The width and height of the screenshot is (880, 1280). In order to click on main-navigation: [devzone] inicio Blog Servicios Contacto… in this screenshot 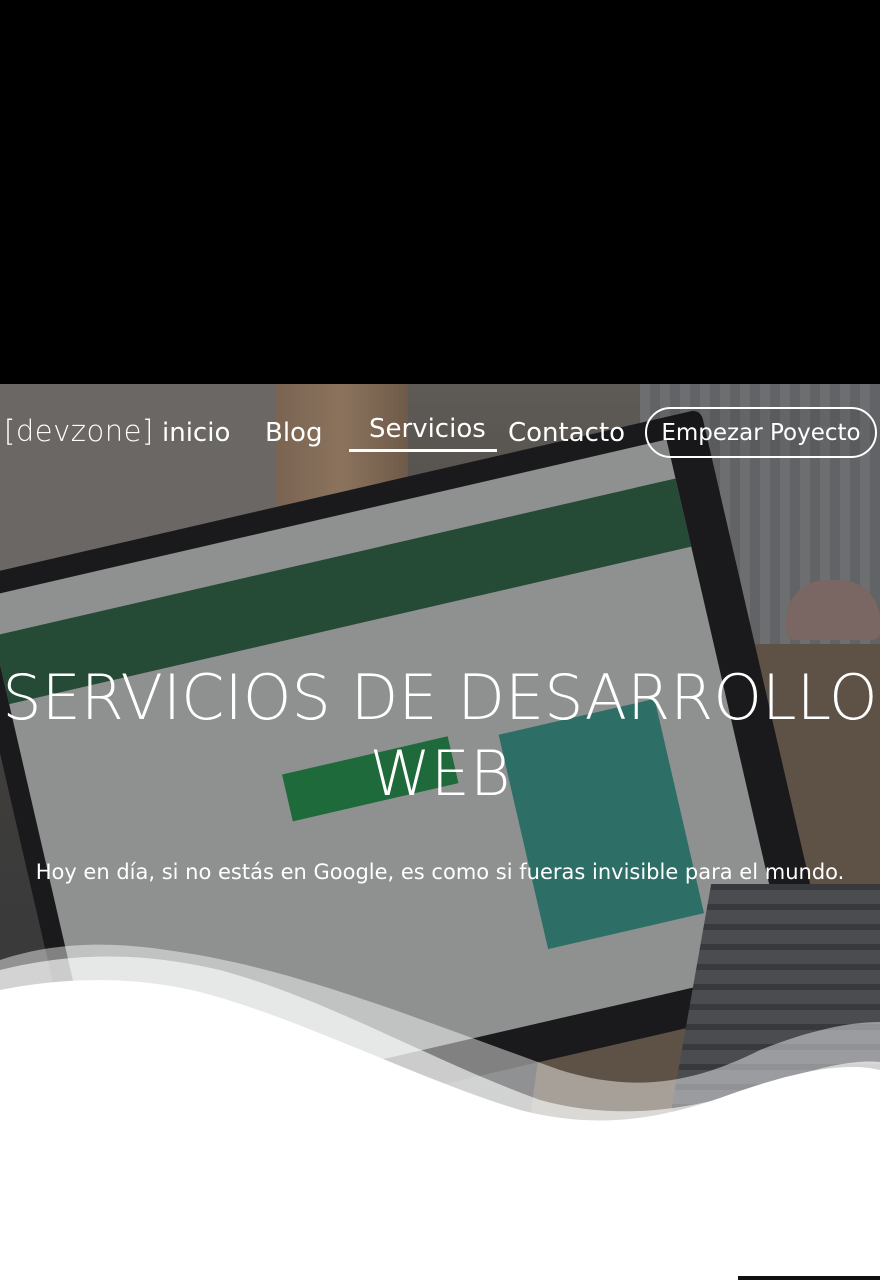, I will do `click(440, 432)`.